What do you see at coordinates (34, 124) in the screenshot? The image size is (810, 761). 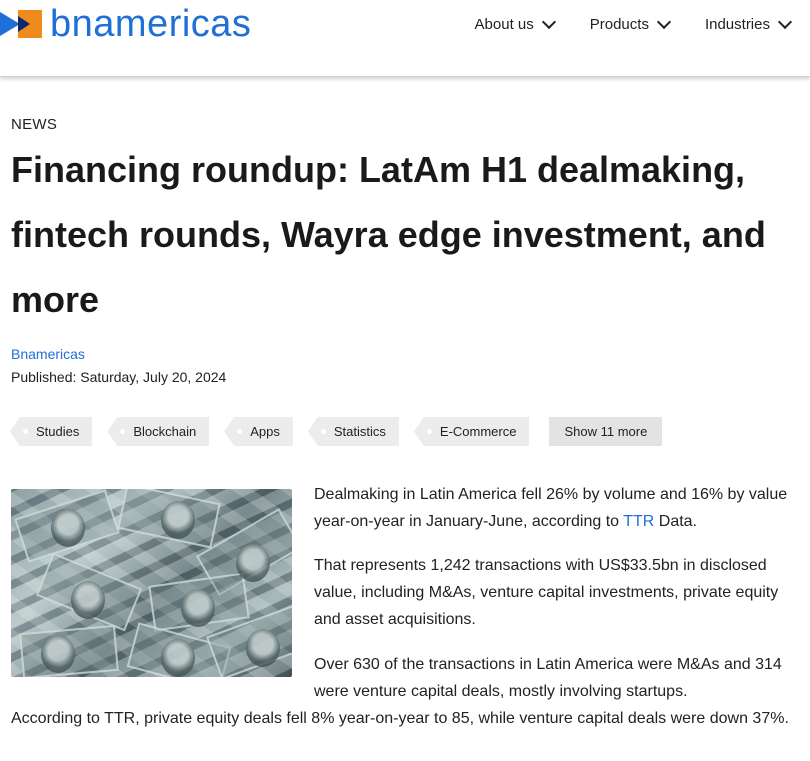 I see `article-kicker: NEWS` at bounding box center [34, 124].